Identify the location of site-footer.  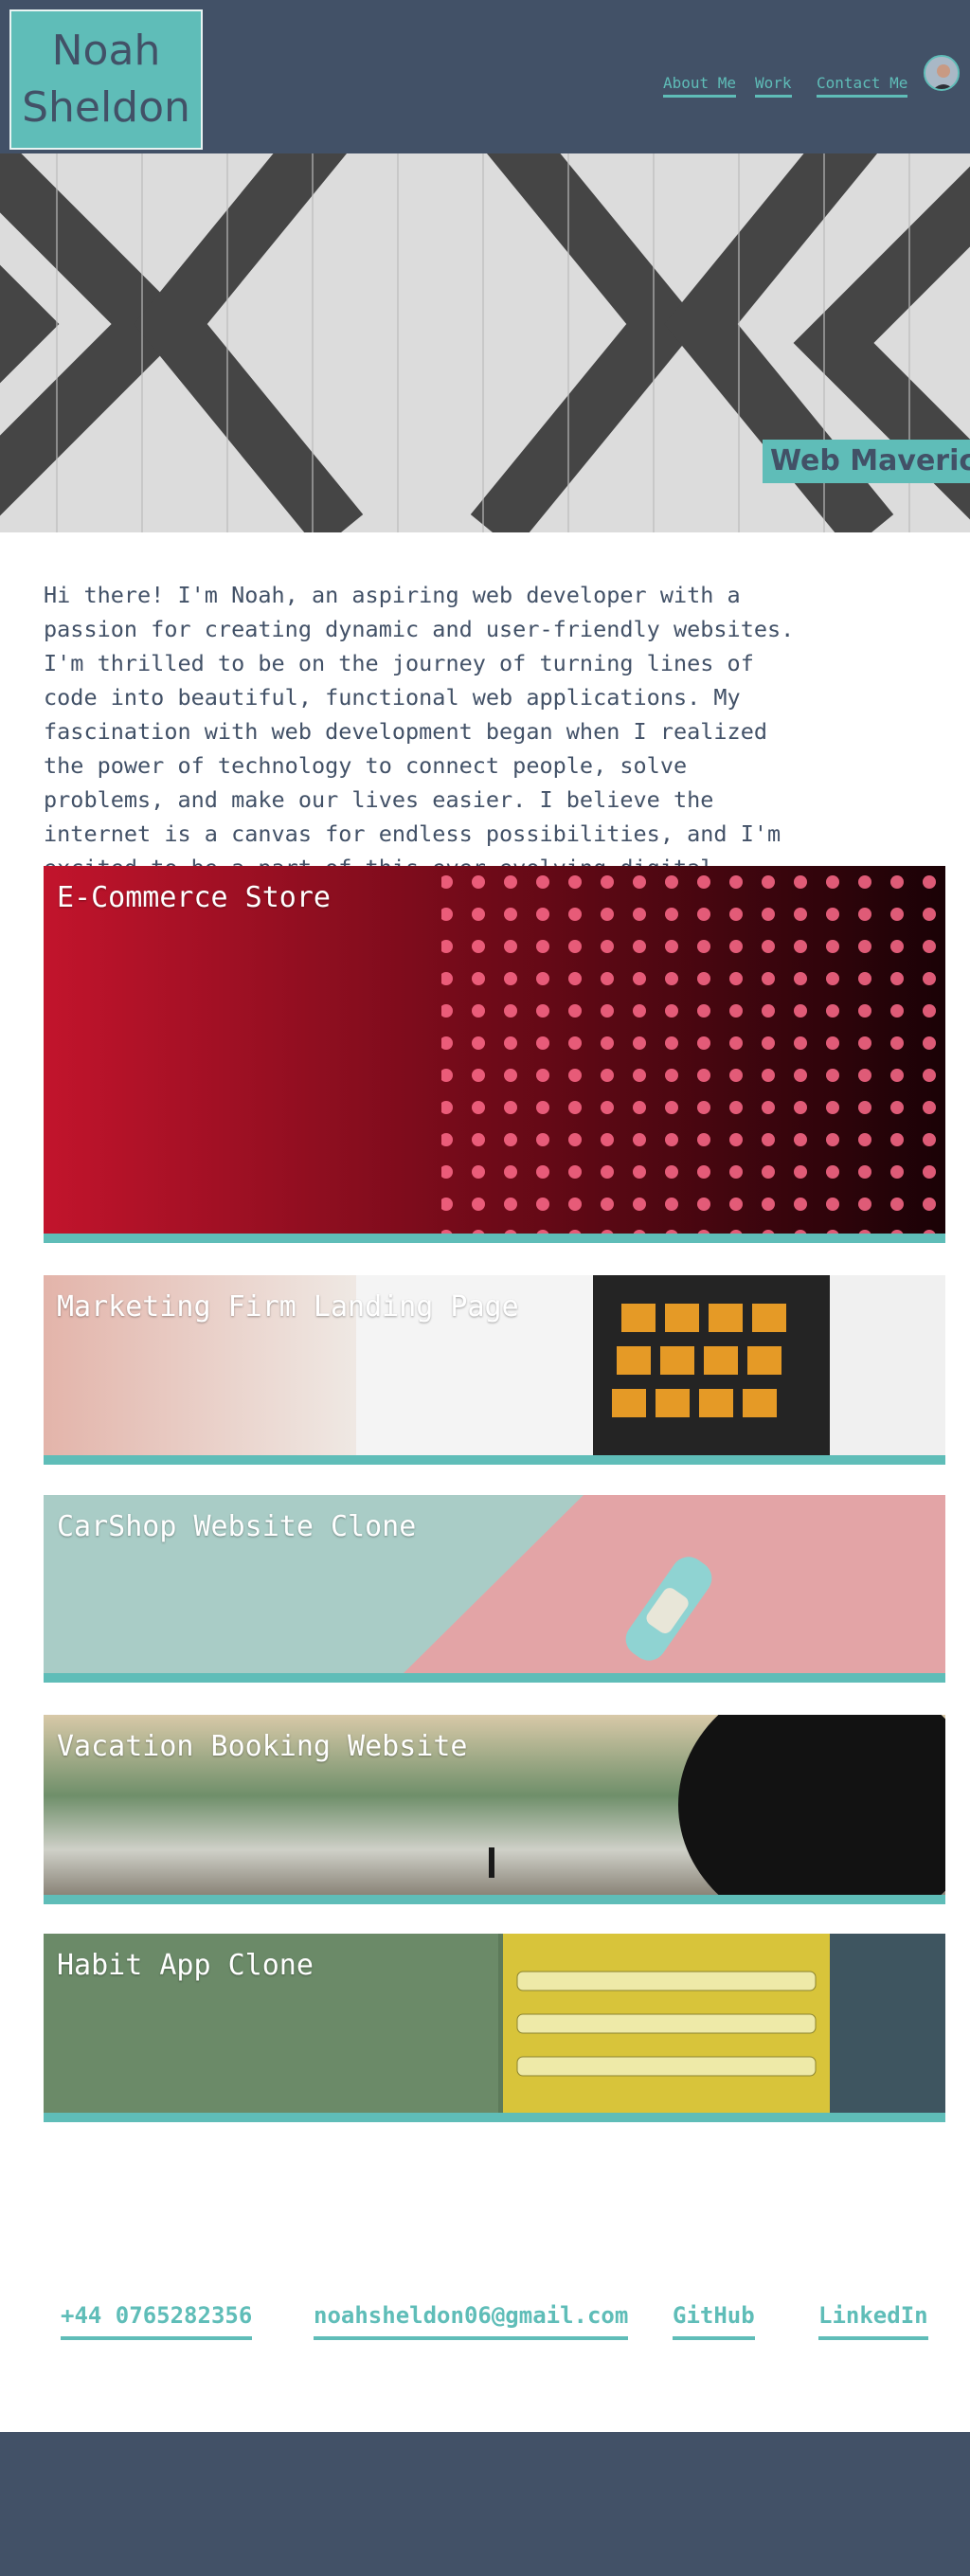
(485, 2504).